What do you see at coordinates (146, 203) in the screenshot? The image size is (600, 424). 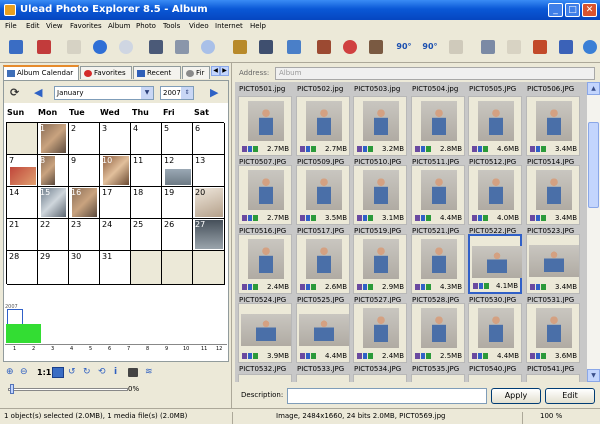 I see `calendar-day: 18` at bounding box center [146, 203].